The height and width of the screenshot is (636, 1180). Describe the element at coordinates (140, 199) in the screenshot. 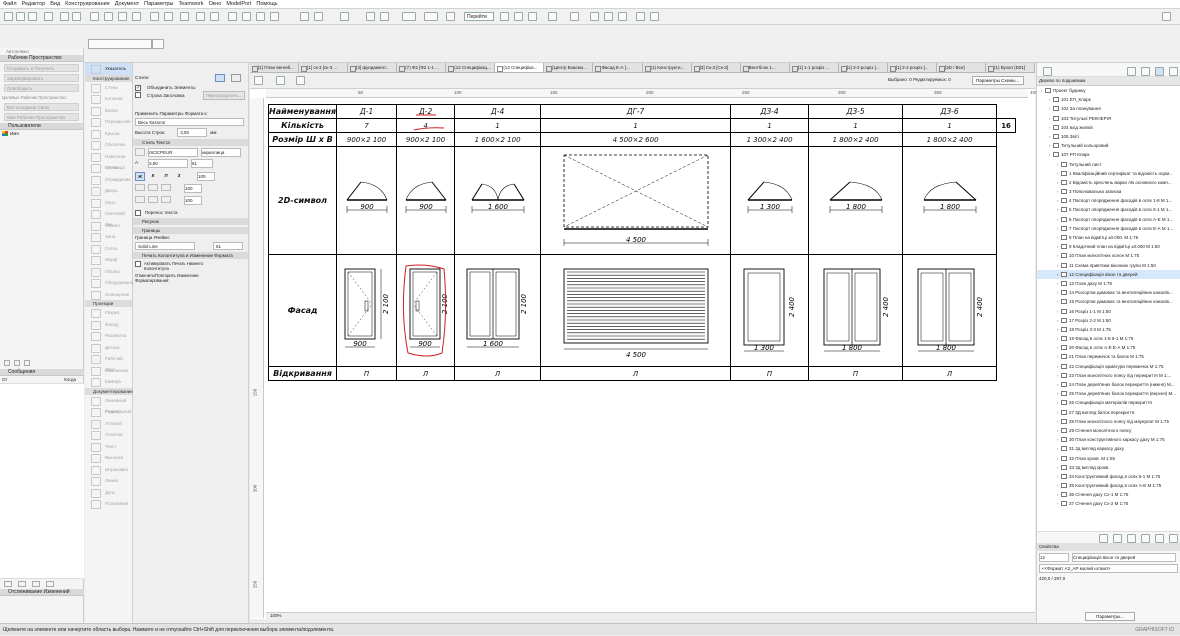

I see `valign-top-button` at that location.